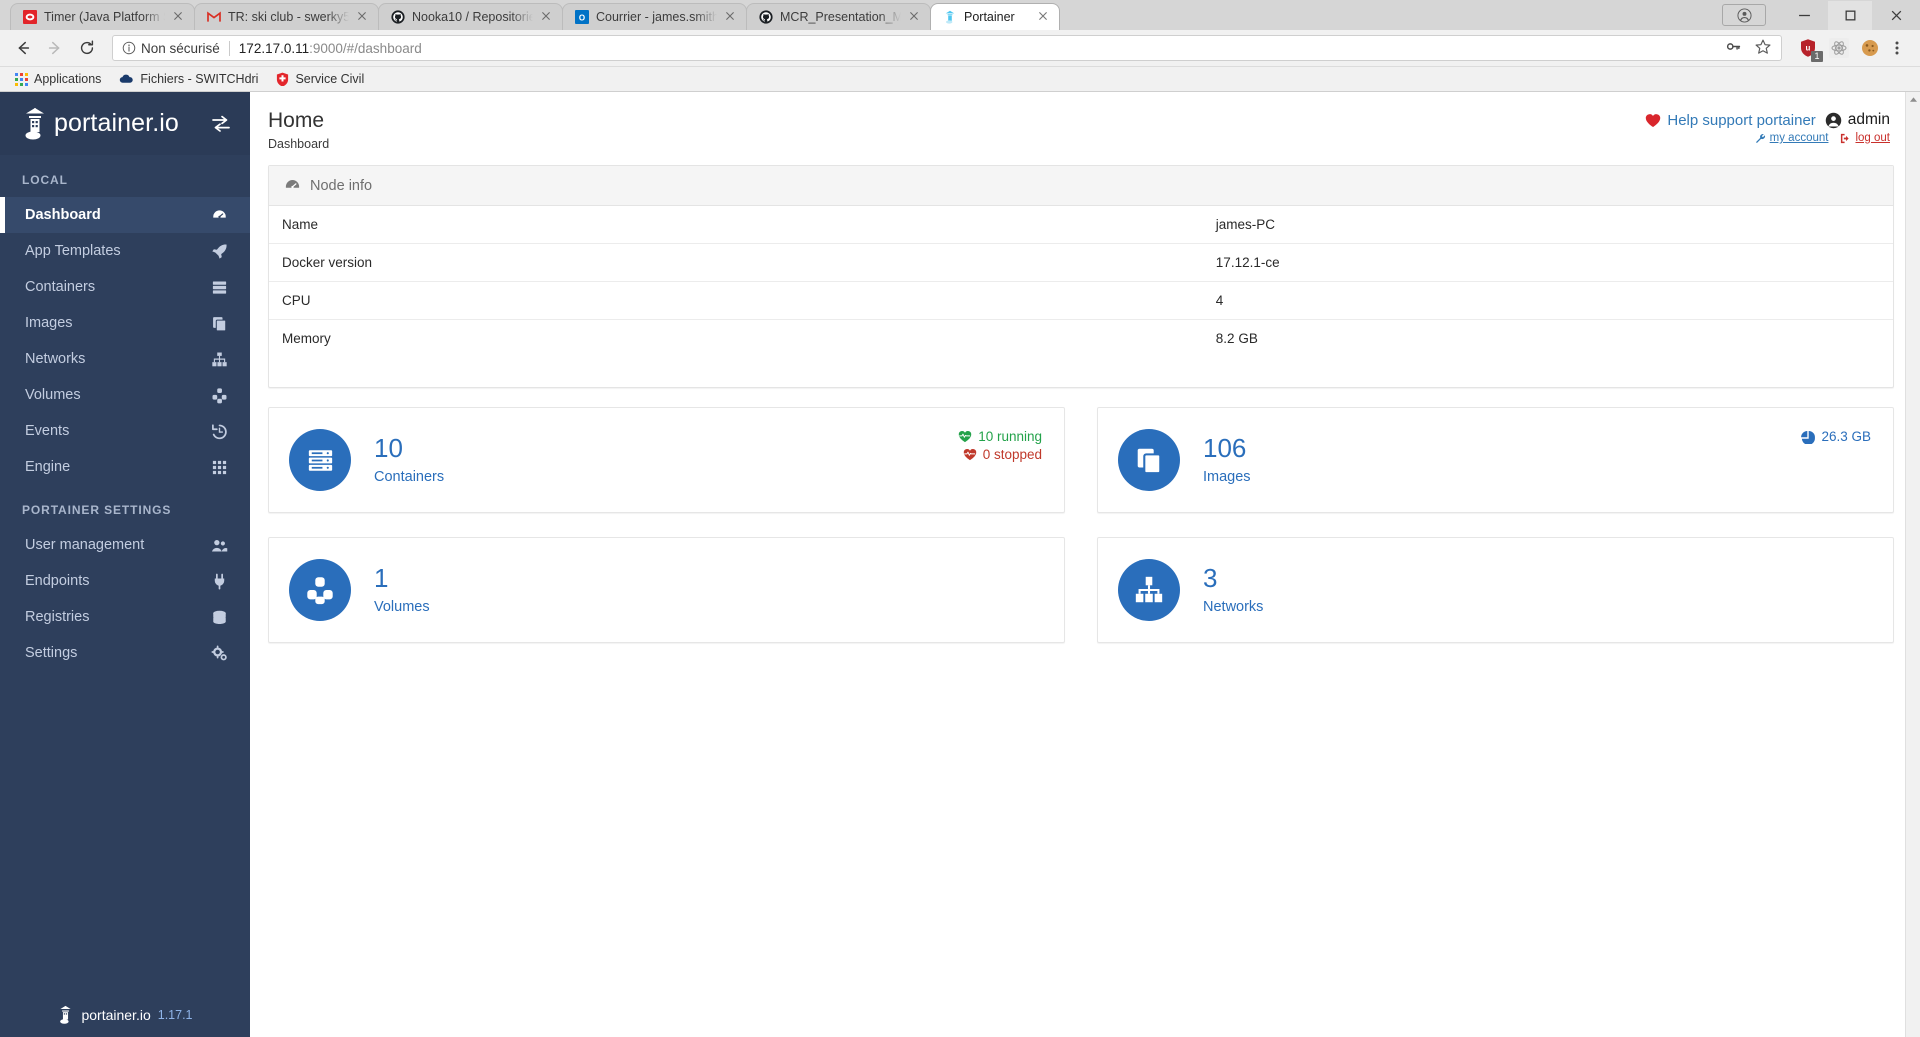 The height and width of the screenshot is (1037, 1920). I want to click on browser-menu-button, so click(1897, 48).